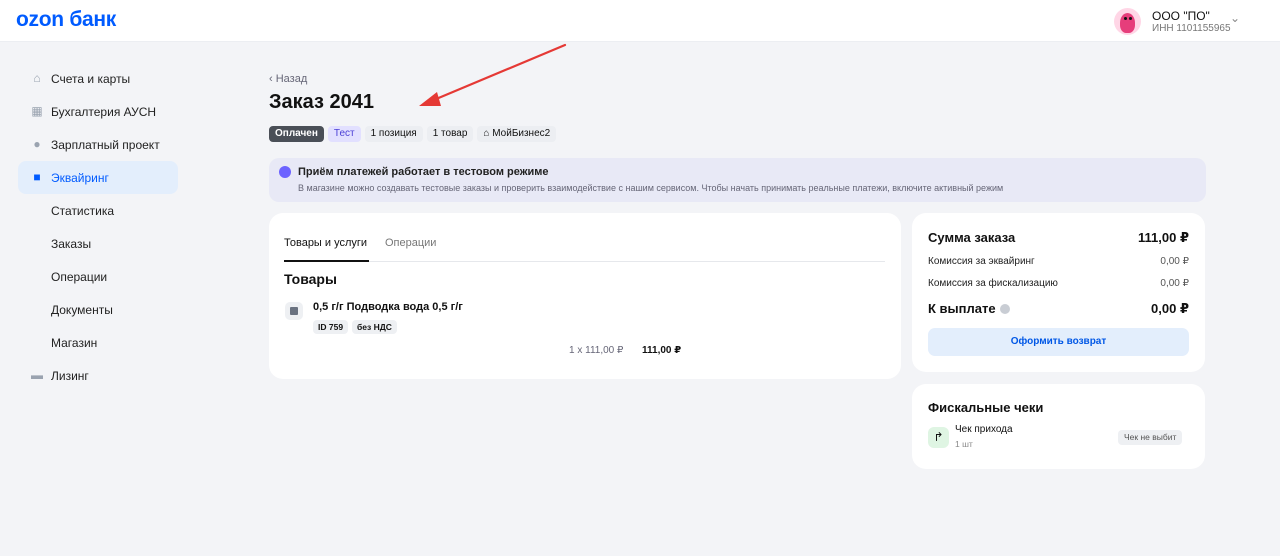 Image resolution: width=1280 pixels, height=556 pixels. Describe the element at coordinates (294, 311) in the screenshot. I see `box-icon` at that location.